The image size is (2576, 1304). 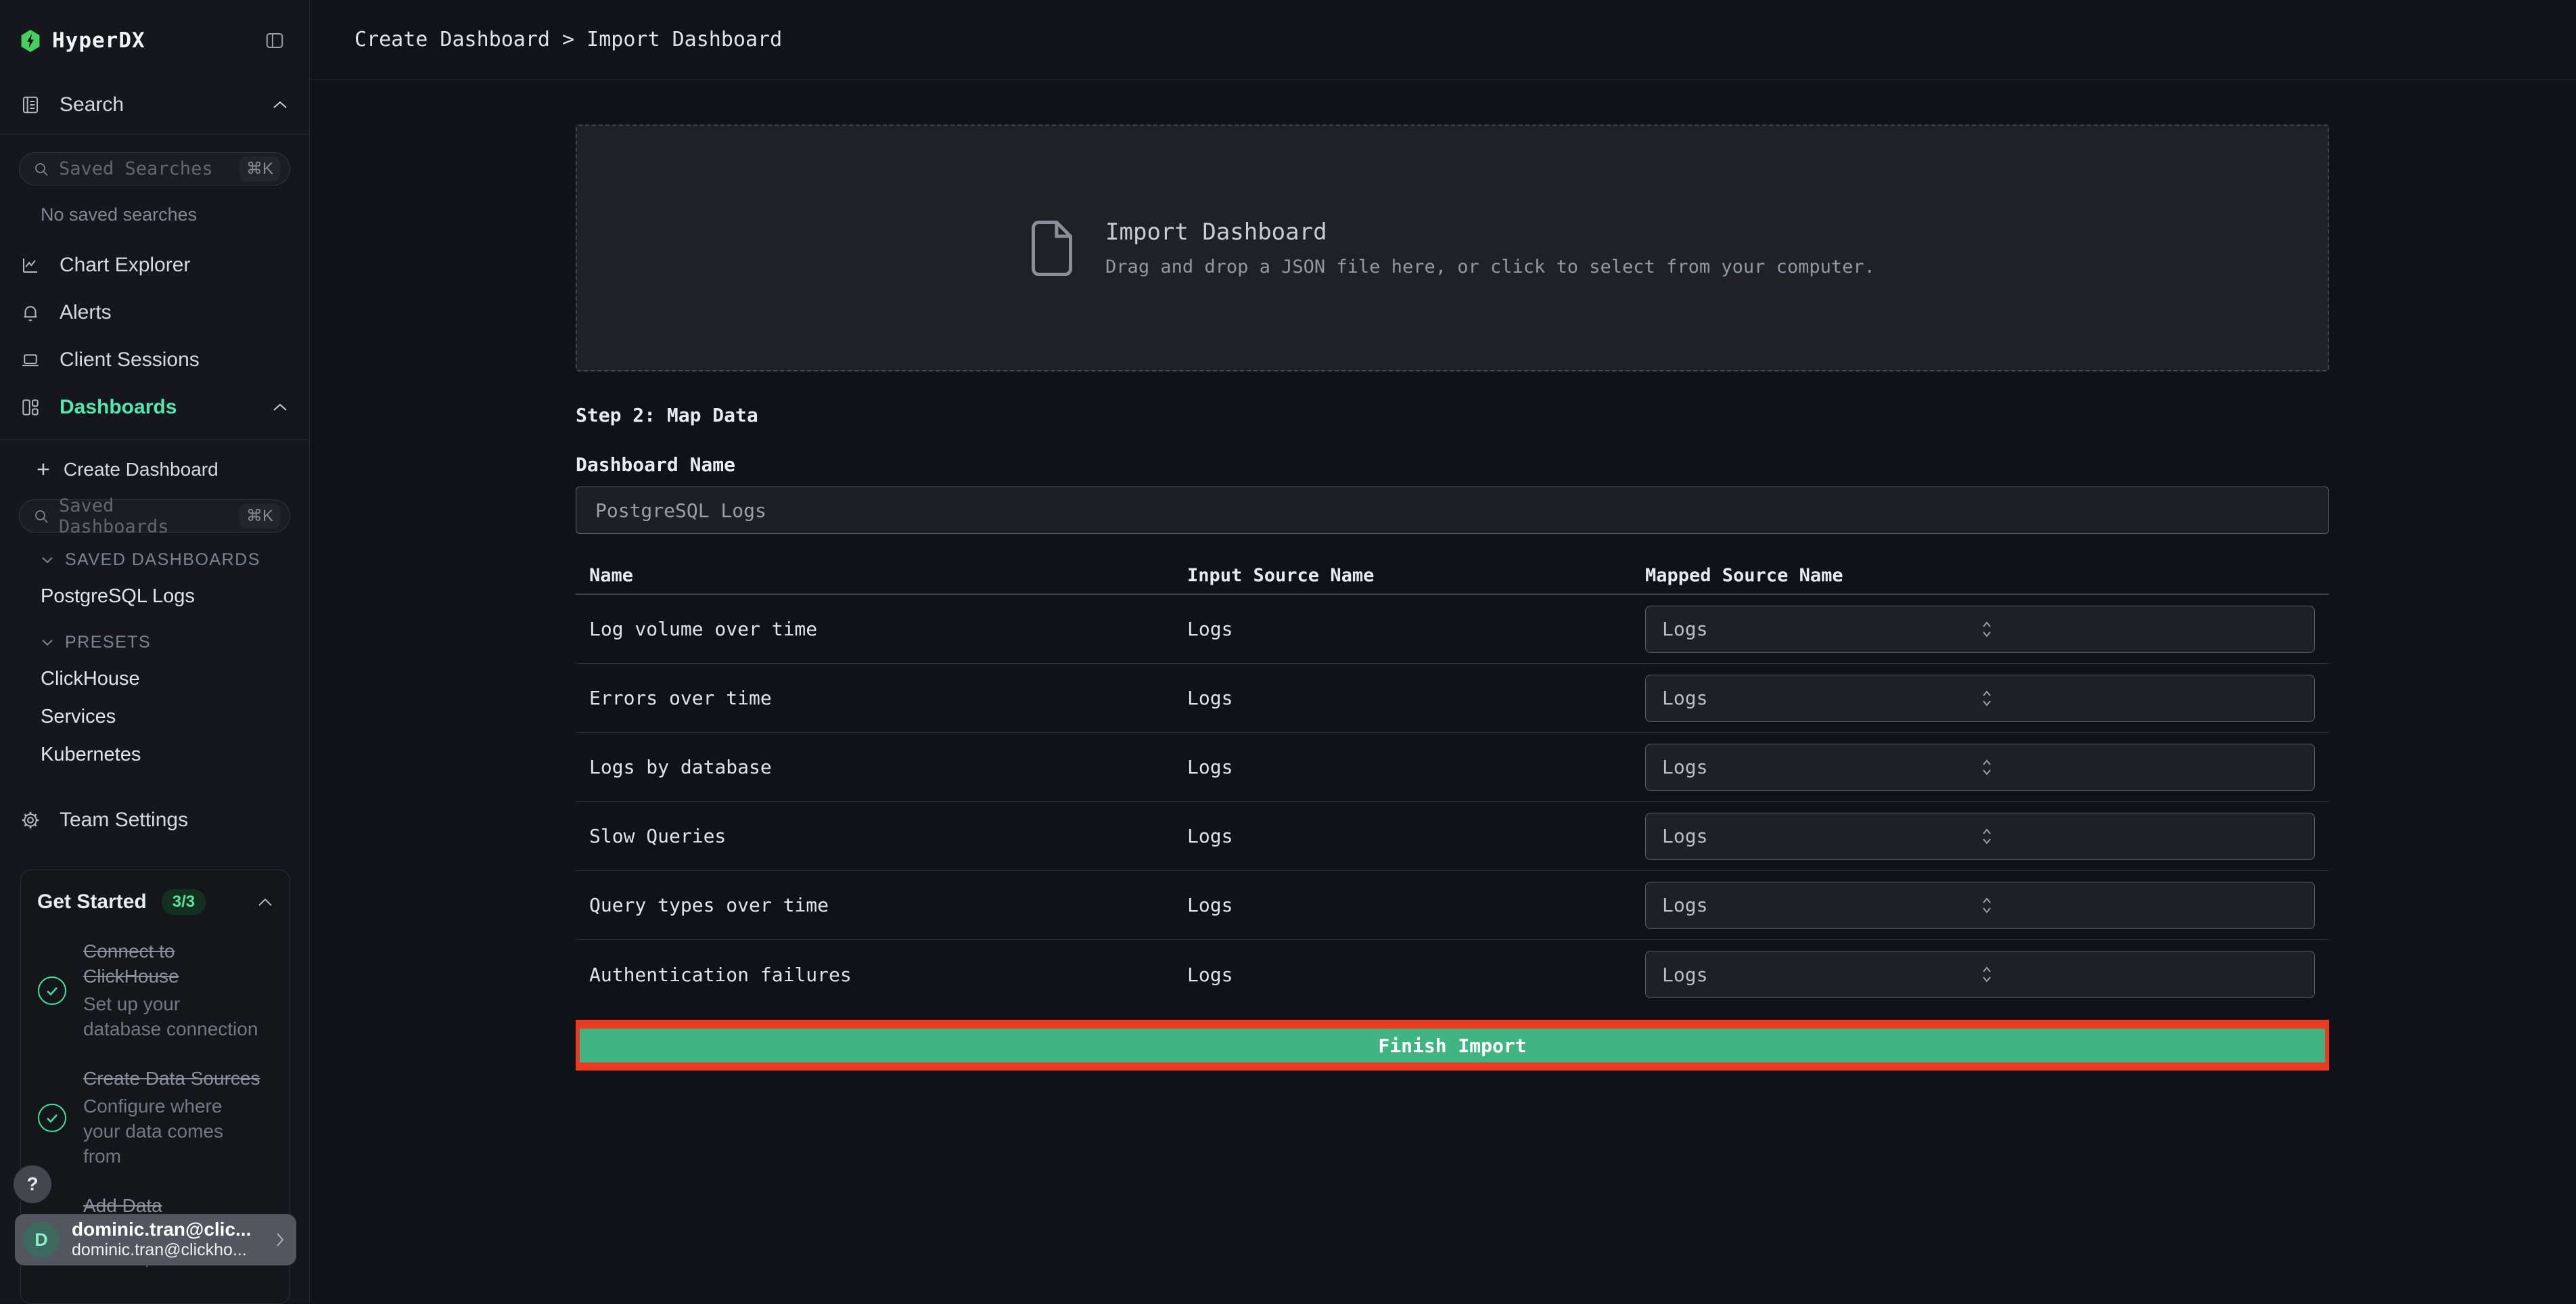 What do you see at coordinates (175, 214) in the screenshot?
I see `no-saved-searches-note: No saved searches` at bounding box center [175, 214].